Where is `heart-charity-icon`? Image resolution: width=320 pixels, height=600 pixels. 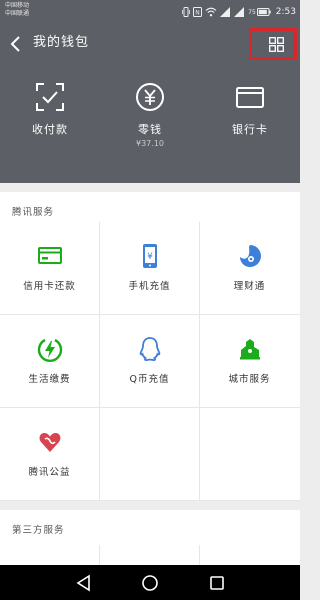
heart-charity-icon is located at coordinates (50, 442).